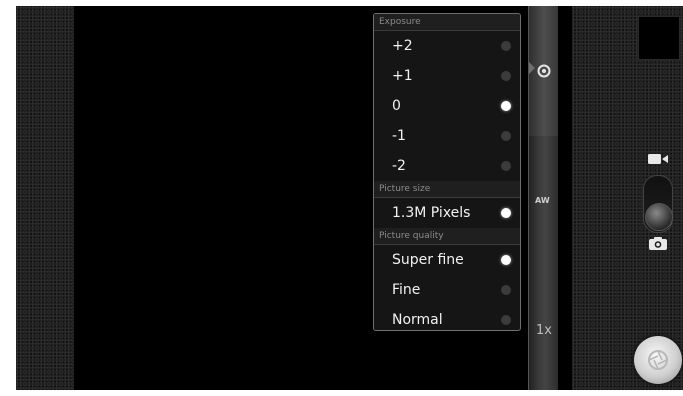 Image resolution: width=683 pixels, height=396 pixels. I want to click on section-header-picture-quality: Picture quality, so click(447, 236).